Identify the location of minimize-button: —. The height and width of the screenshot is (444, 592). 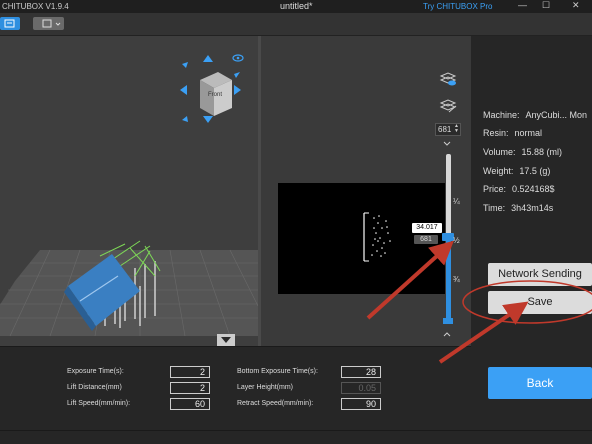
(522, 5).